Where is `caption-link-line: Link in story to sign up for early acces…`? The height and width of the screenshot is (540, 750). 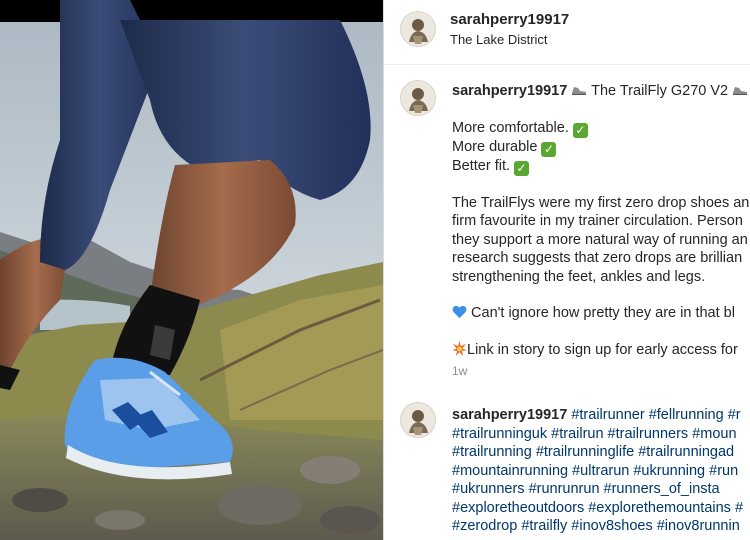
caption-link-line: Link in story to sign up for early acces… is located at coordinates (601, 350).